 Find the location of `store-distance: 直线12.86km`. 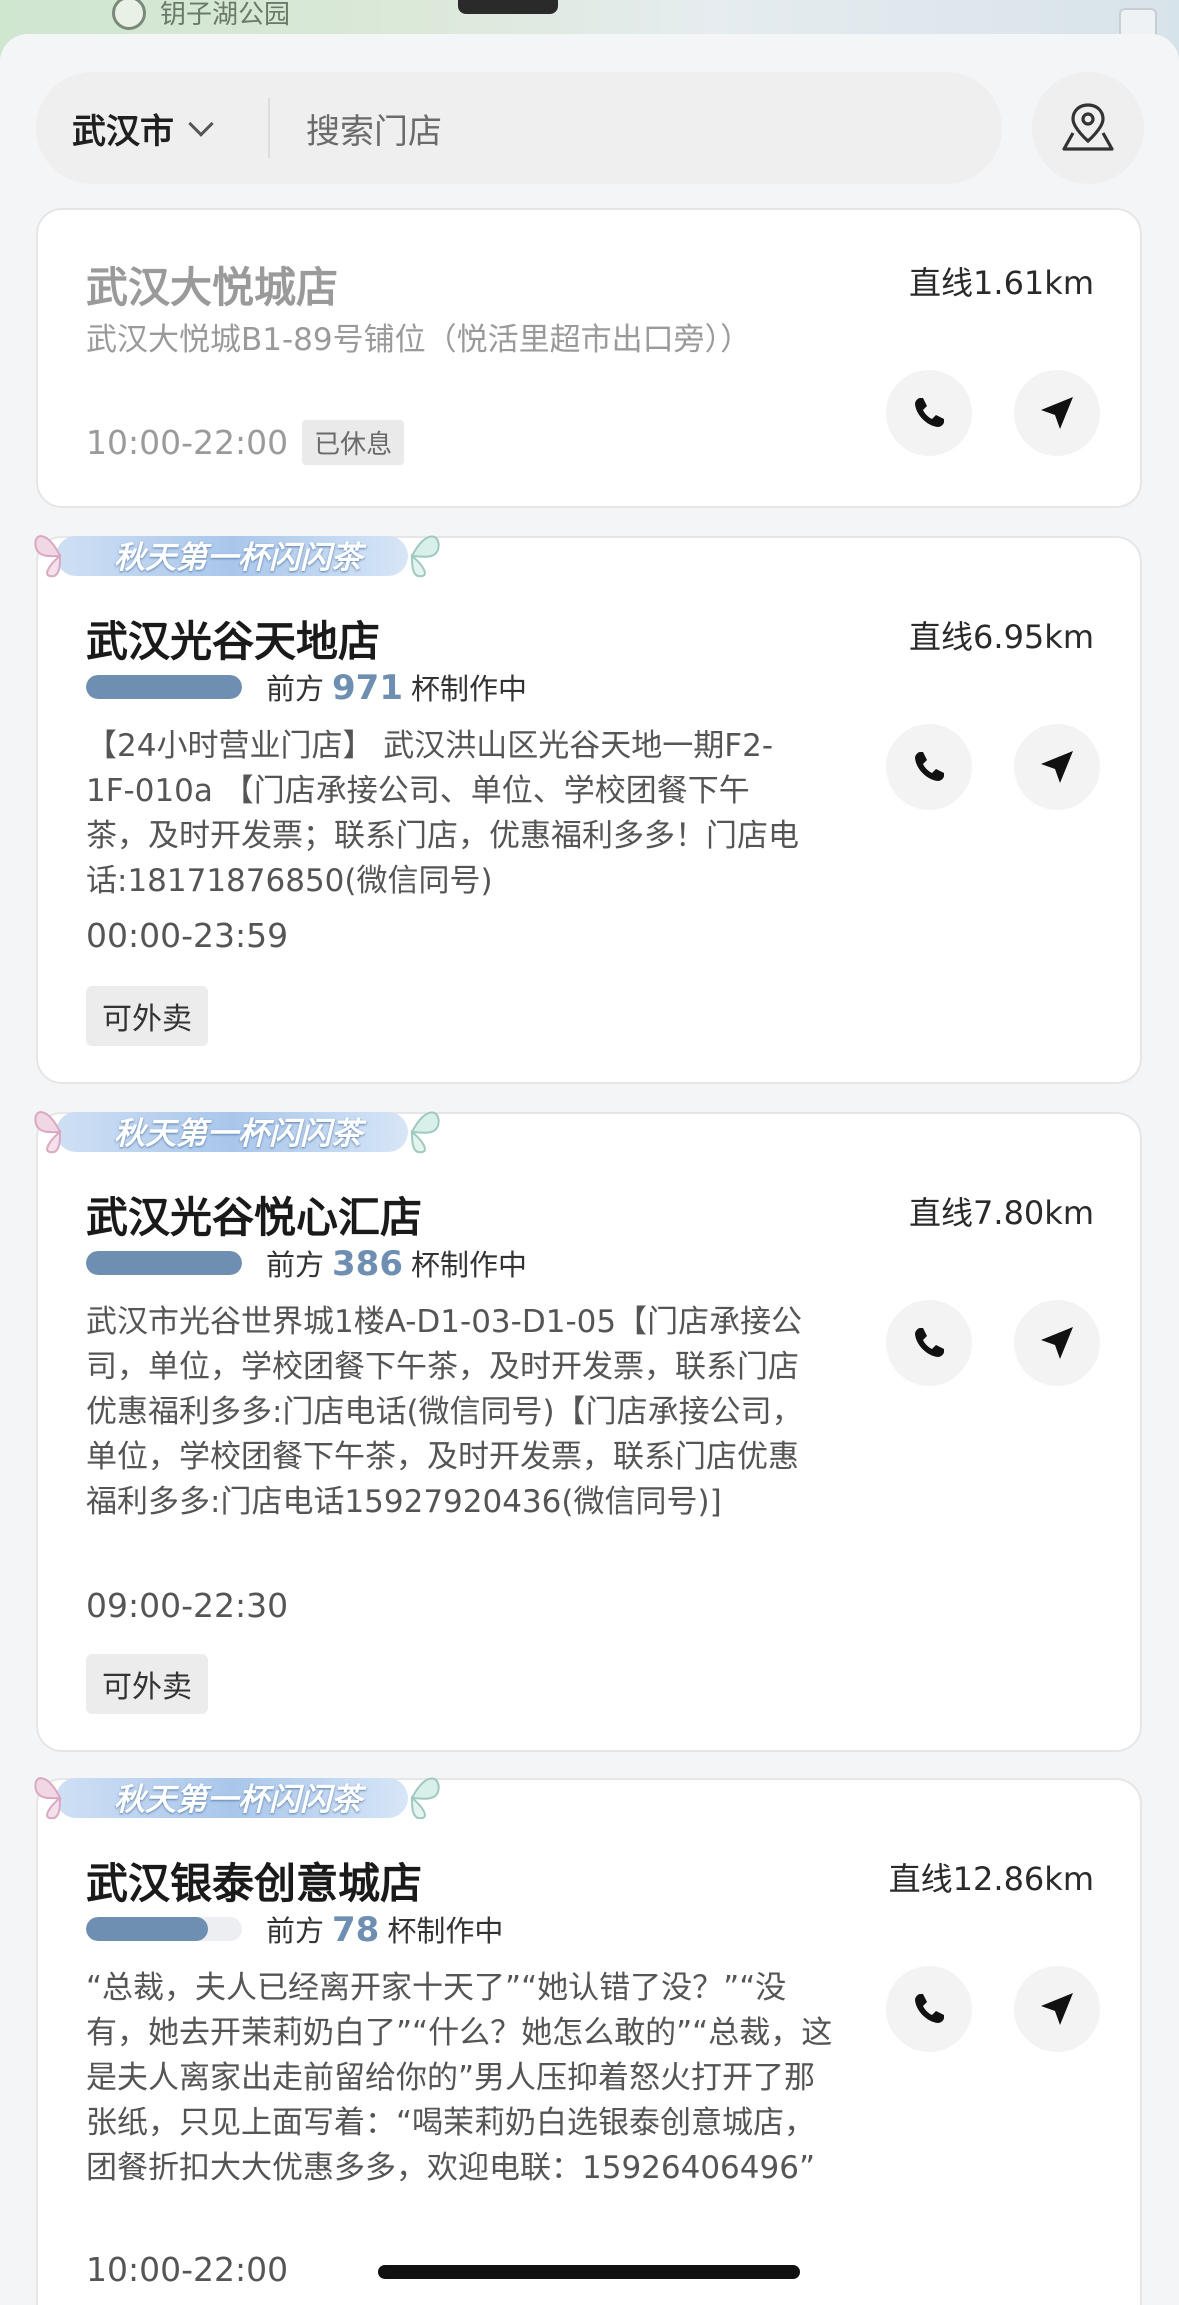

store-distance: 直线12.86km is located at coordinates (991, 1879).